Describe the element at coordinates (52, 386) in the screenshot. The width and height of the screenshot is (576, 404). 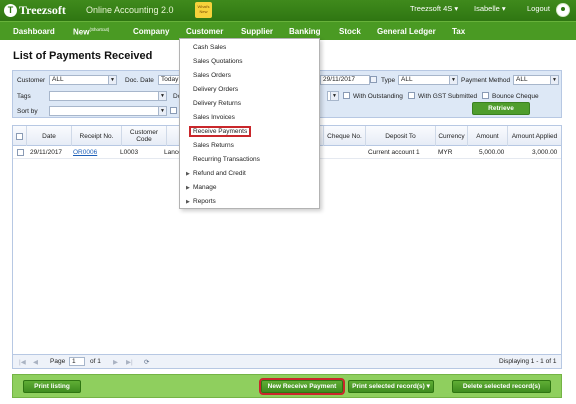
I see `print-listing-button: Print listing` at that location.